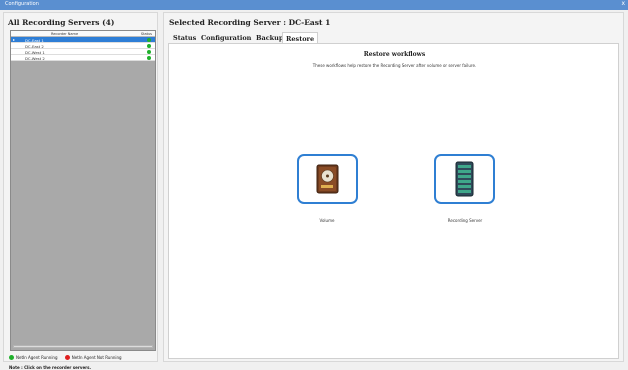 The width and height of the screenshot is (628, 370). What do you see at coordinates (96, 357) in the screenshot?
I see `legend-not-running: NetIn Agent Not Running` at bounding box center [96, 357].